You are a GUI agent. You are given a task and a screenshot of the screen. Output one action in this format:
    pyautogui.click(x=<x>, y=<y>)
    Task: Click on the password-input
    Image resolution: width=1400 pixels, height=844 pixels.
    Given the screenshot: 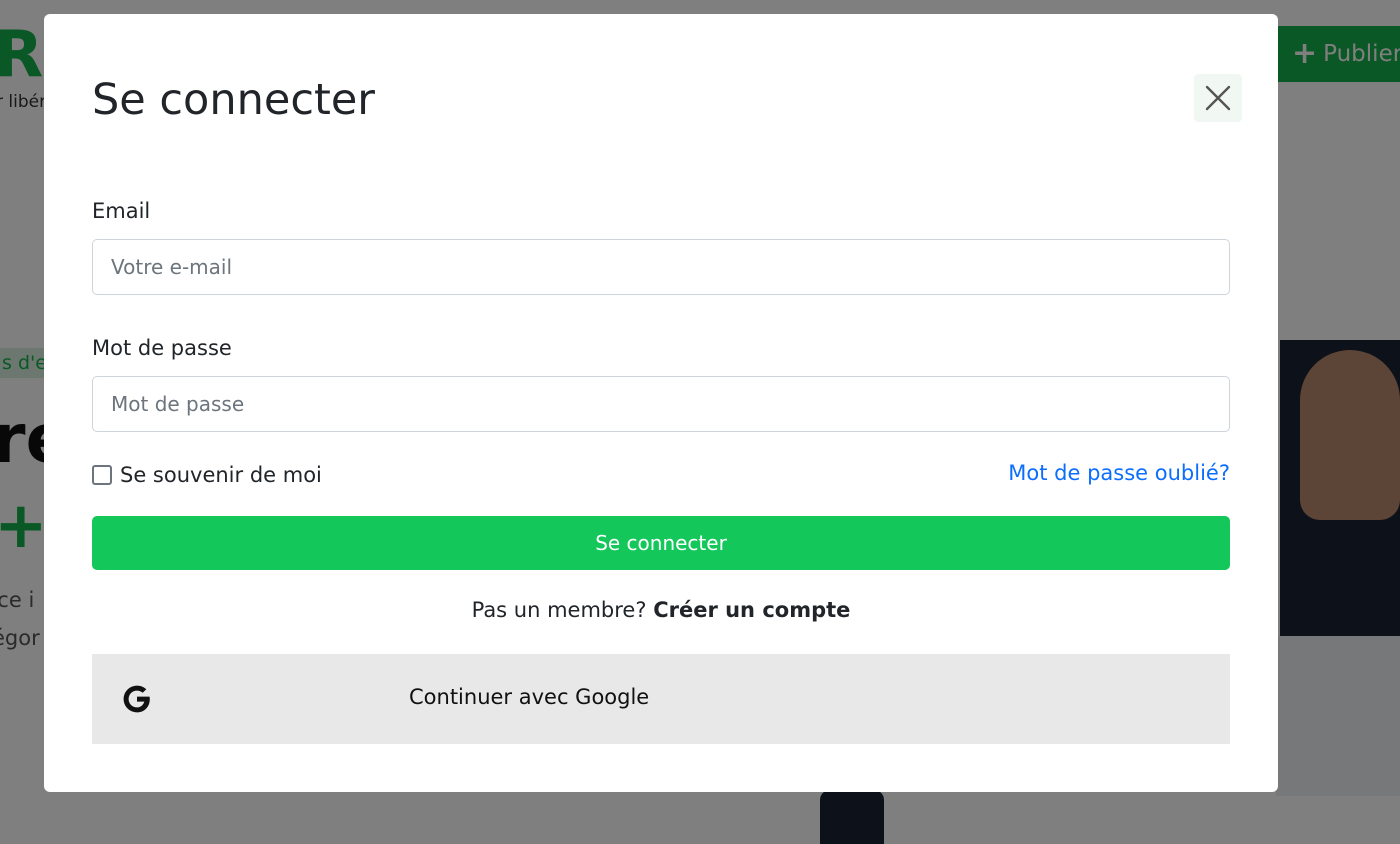 What is the action you would take?
    pyautogui.click(x=661, y=404)
    